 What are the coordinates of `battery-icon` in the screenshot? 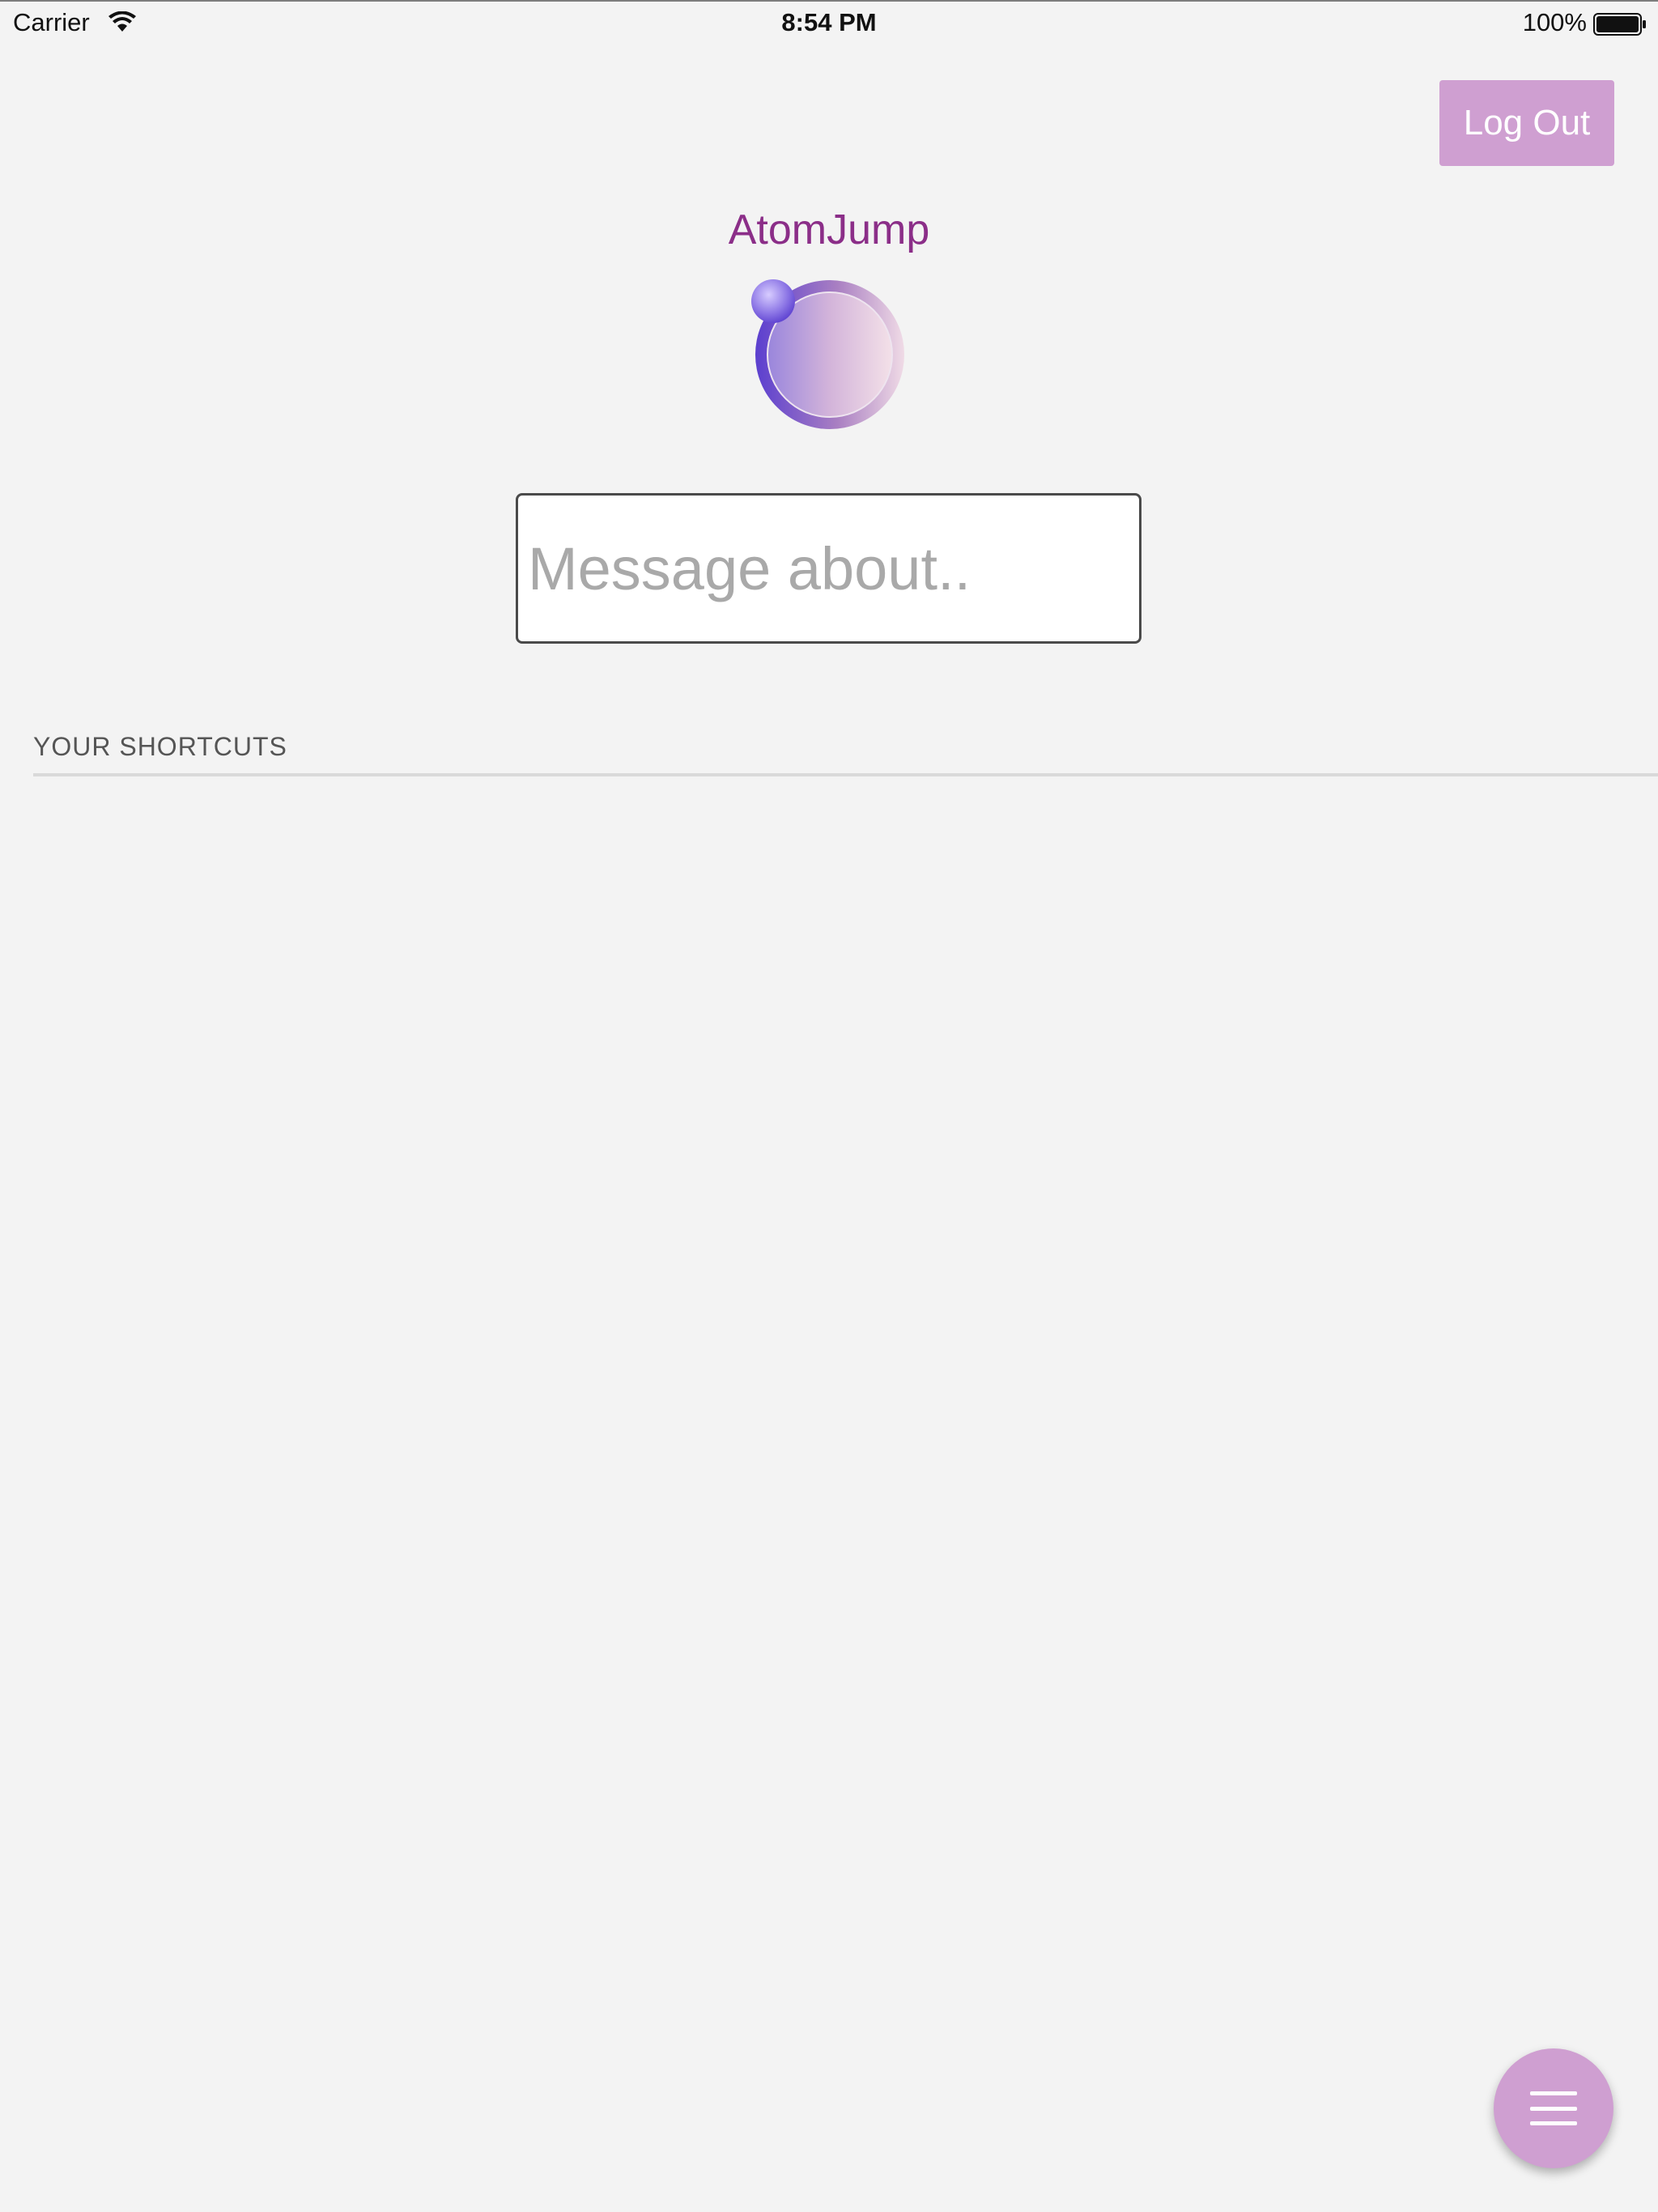 It's located at (1619, 25).